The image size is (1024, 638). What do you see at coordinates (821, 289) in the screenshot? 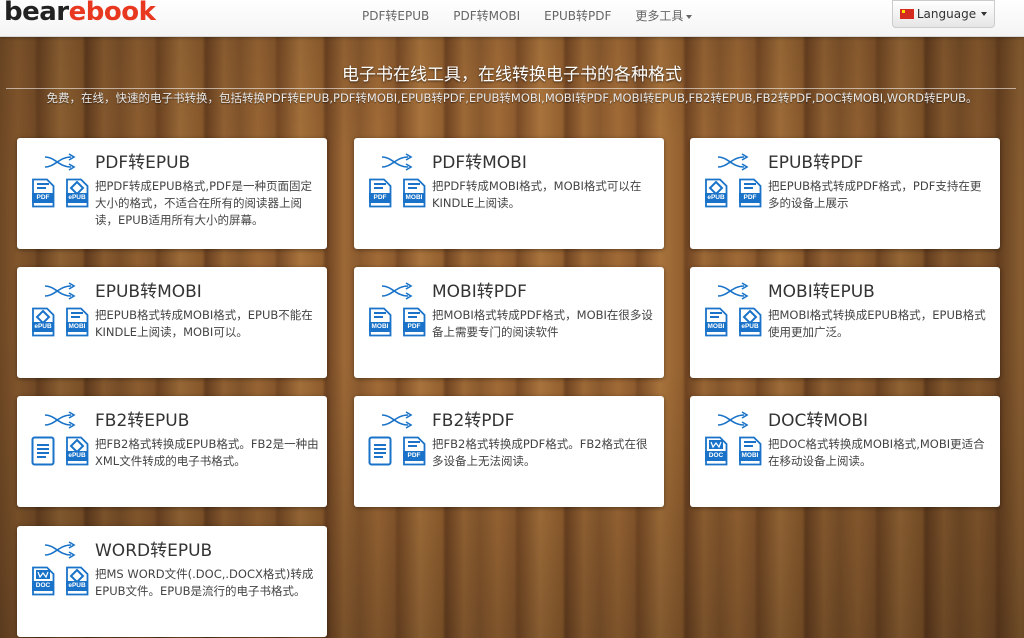
I see `card-title: MOBI转EPUB` at bounding box center [821, 289].